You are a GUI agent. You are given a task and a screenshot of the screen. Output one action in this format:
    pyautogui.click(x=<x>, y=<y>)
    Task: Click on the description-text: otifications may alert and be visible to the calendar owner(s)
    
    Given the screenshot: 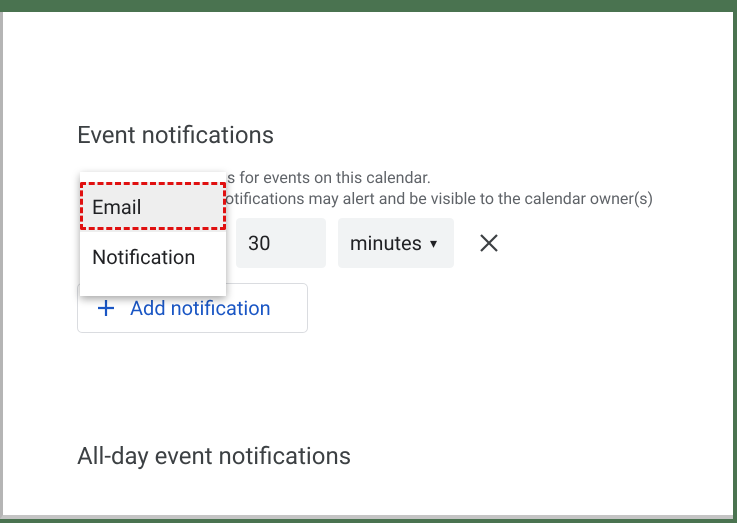 What is the action you would take?
    pyautogui.click(x=439, y=198)
    